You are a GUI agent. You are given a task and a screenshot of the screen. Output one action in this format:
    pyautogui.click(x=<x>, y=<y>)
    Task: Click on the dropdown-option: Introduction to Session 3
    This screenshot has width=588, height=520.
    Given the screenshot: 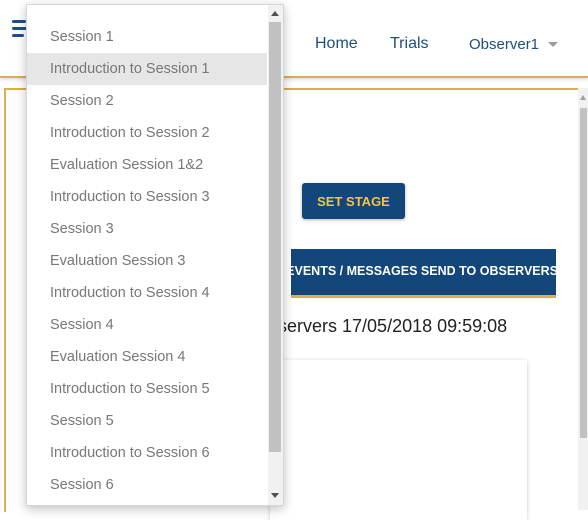 What is the action you would take?
    pyautogui.click(x=147, y=197)
    